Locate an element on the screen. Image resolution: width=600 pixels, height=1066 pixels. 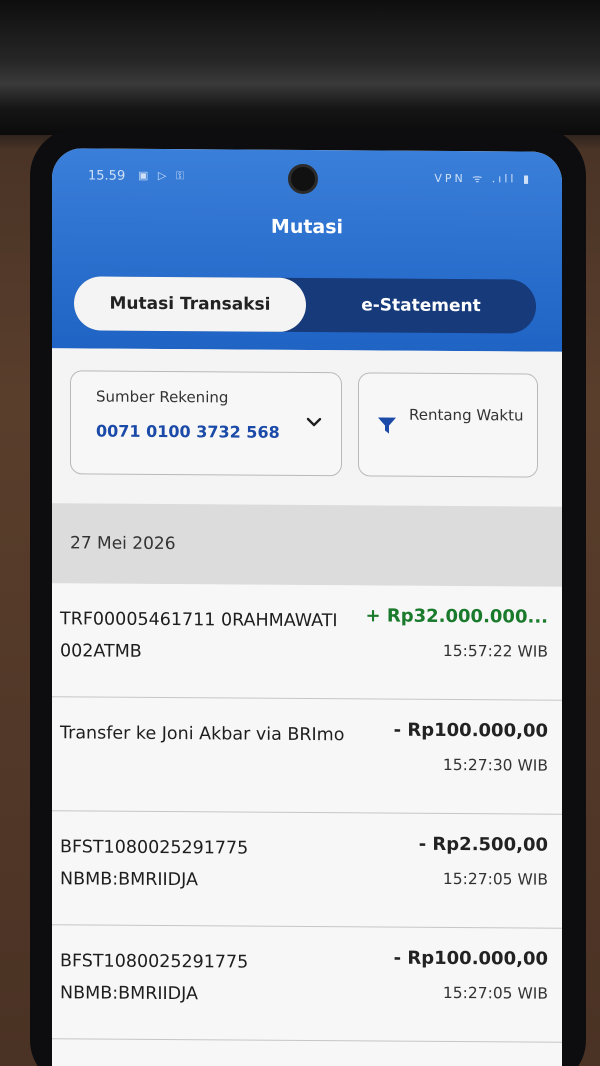
date-range-filter-button: Rentang Waktu is located at coordinates (448, 425).